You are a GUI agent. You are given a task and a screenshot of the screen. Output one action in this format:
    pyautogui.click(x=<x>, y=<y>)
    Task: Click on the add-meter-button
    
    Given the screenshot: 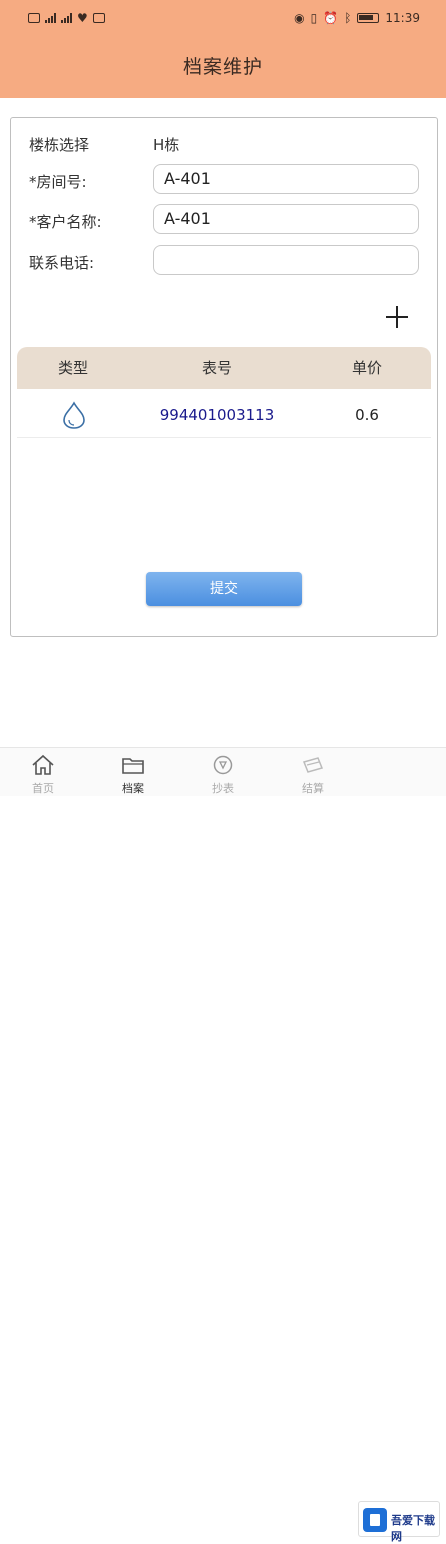 What is the action you would take?
    pyautogui.click(x=397, y=317)
    